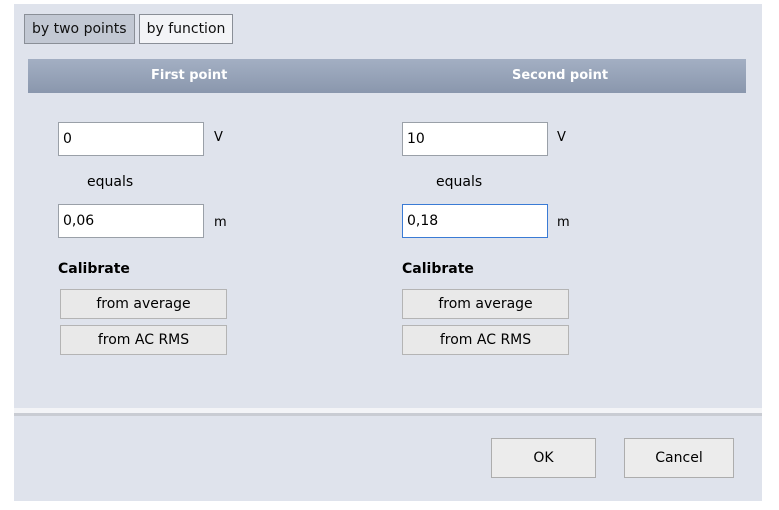 This screenshot has width=779, height=510. What do you see at coordinates (679, 458) in the screenshot?
I see `cancel-button: Cancel` at bounding box center [679, 458].